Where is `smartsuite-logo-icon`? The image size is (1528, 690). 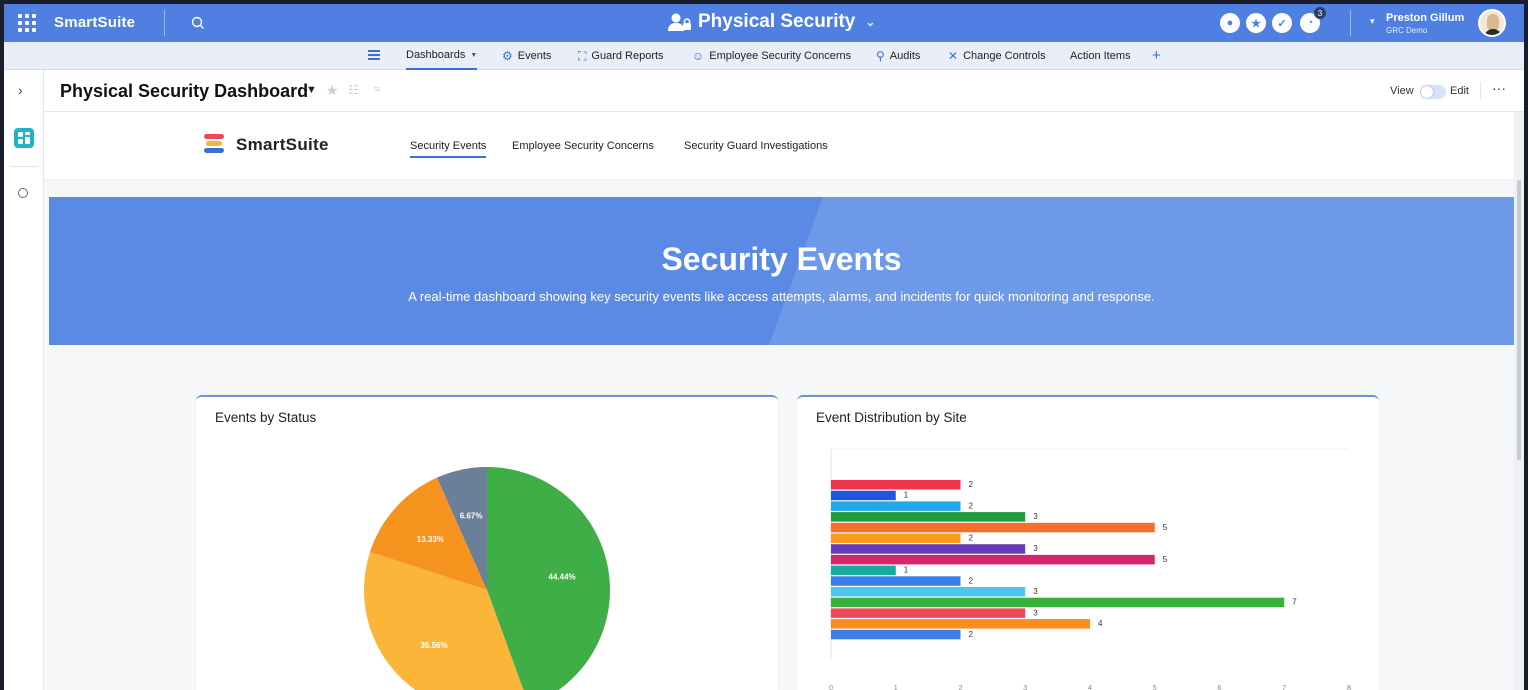 smartsuite-logo-icon is located at coordinates (214, 144).